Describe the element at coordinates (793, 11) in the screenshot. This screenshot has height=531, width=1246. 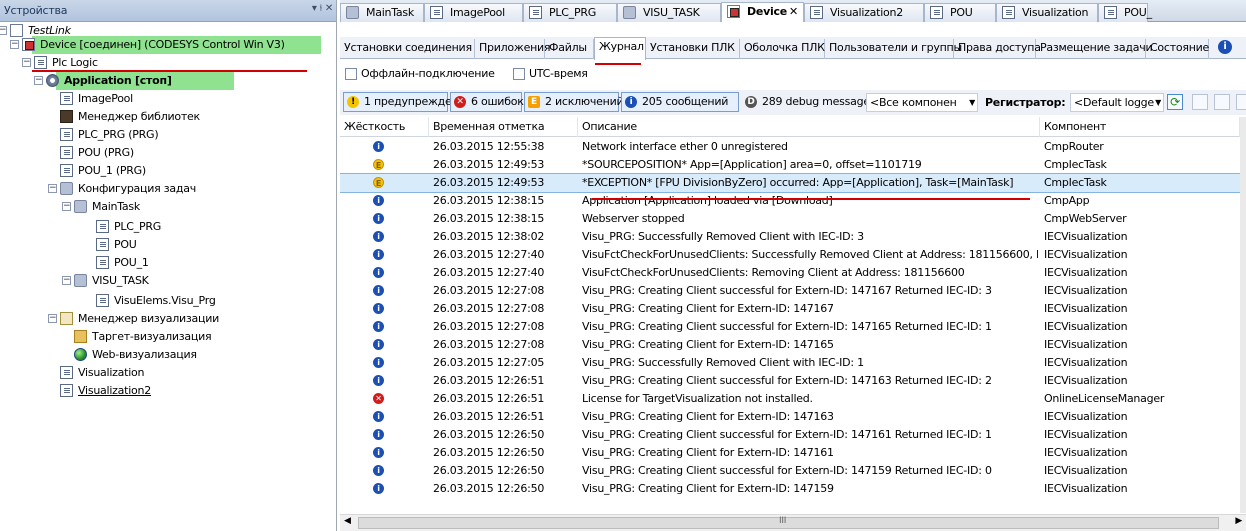
I see `close-icon: ✕` at that location.